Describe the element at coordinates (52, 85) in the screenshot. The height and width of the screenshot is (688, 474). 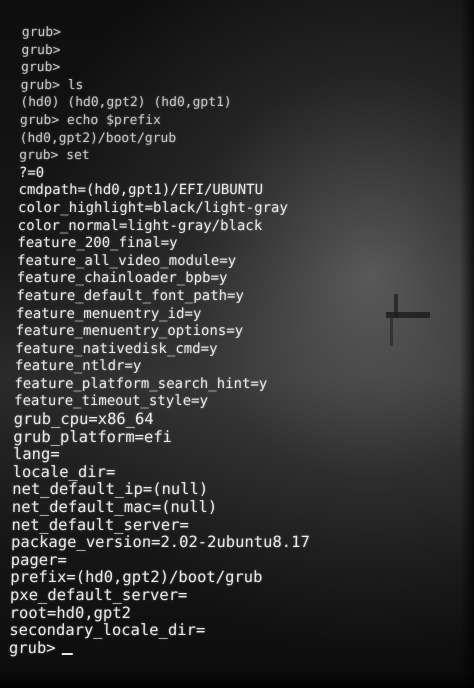
I see `console-line: grub> ls` at that location.